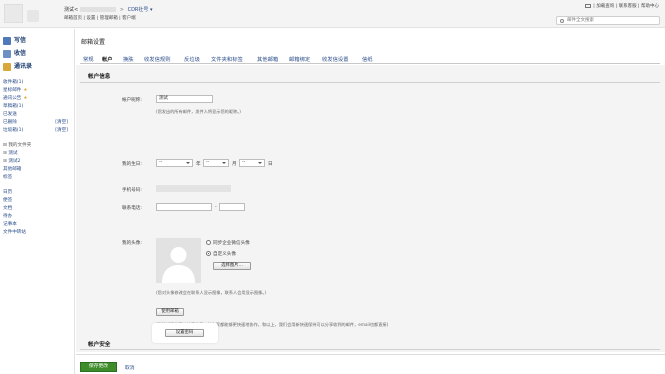 The width and height of the screenshot is (665, 374). I want to click on save-button: 保存更改, so click(98, 367).